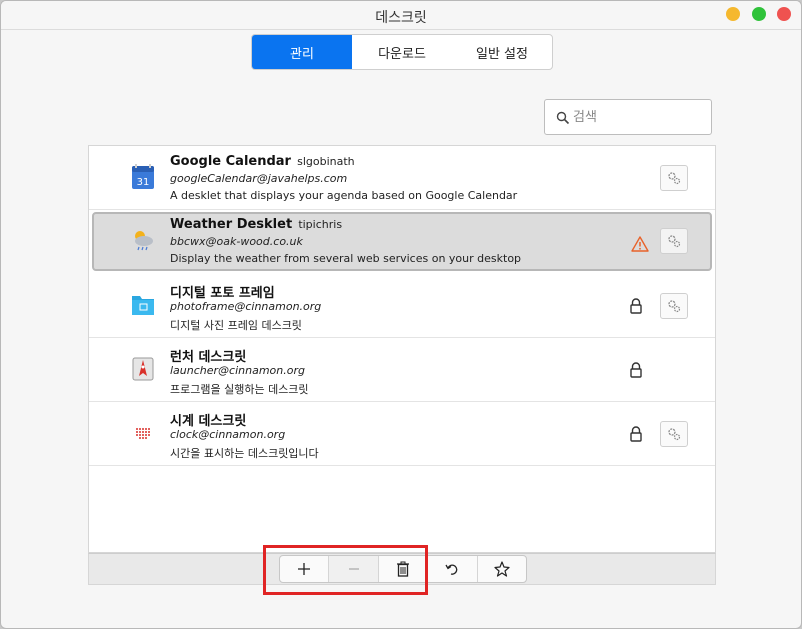  I want to click on clock-icon, so click(143, 433).